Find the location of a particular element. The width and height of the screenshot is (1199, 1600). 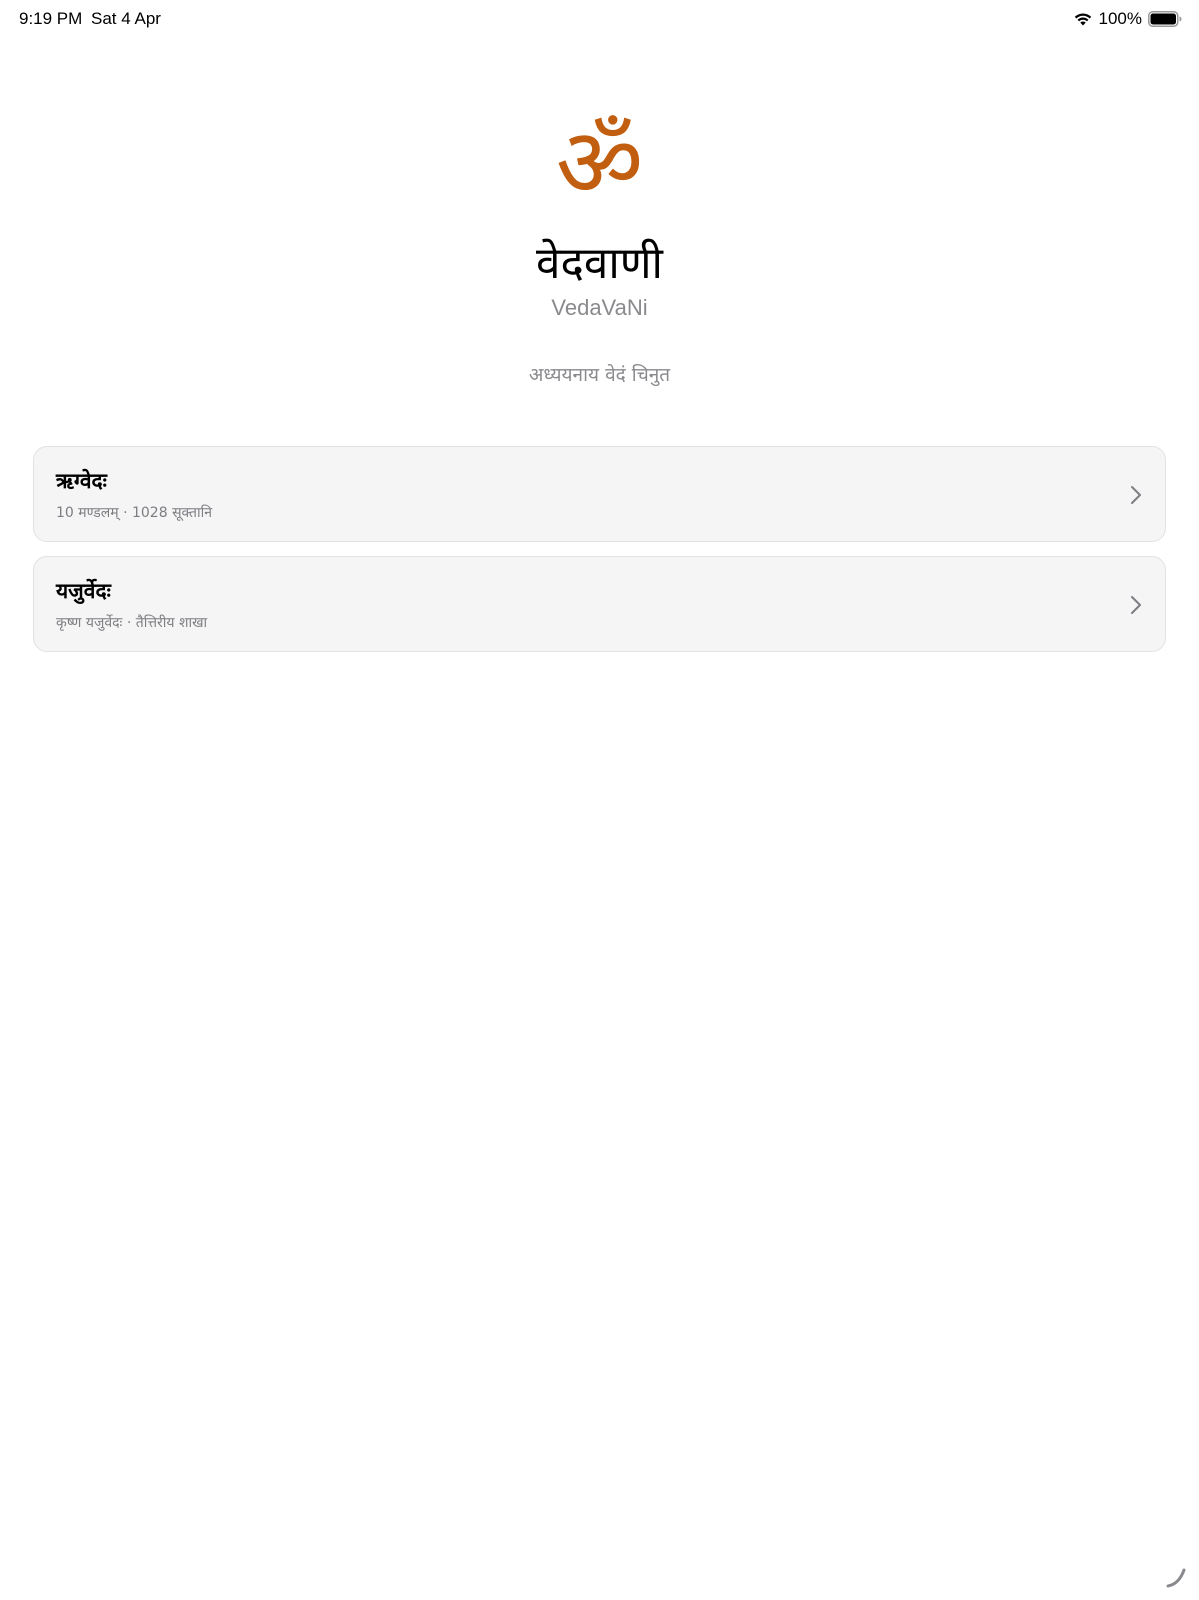

status-indicators: 100% is located at coordinates (1127, 19).